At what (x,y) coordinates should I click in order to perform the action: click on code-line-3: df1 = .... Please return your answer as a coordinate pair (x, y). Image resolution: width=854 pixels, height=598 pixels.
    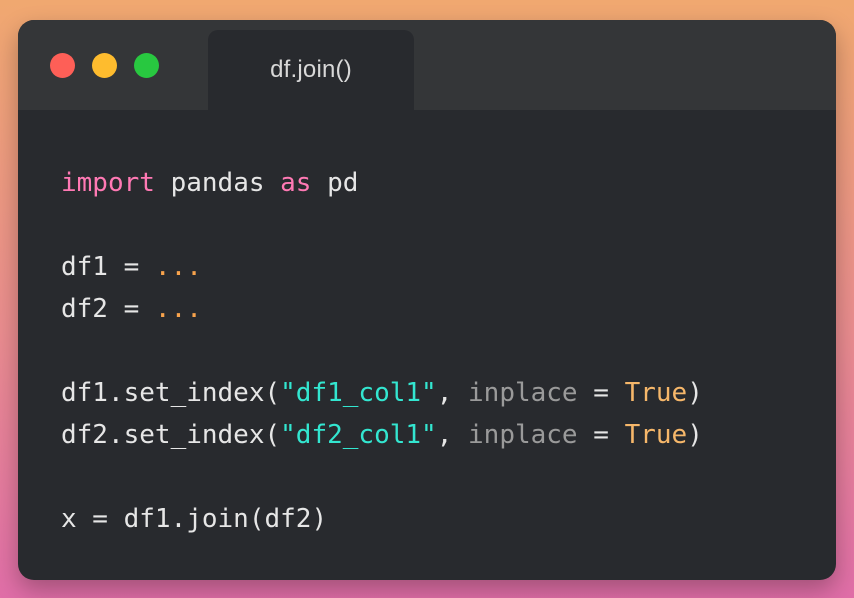
    Looking at the image, I should click on (382, 267).